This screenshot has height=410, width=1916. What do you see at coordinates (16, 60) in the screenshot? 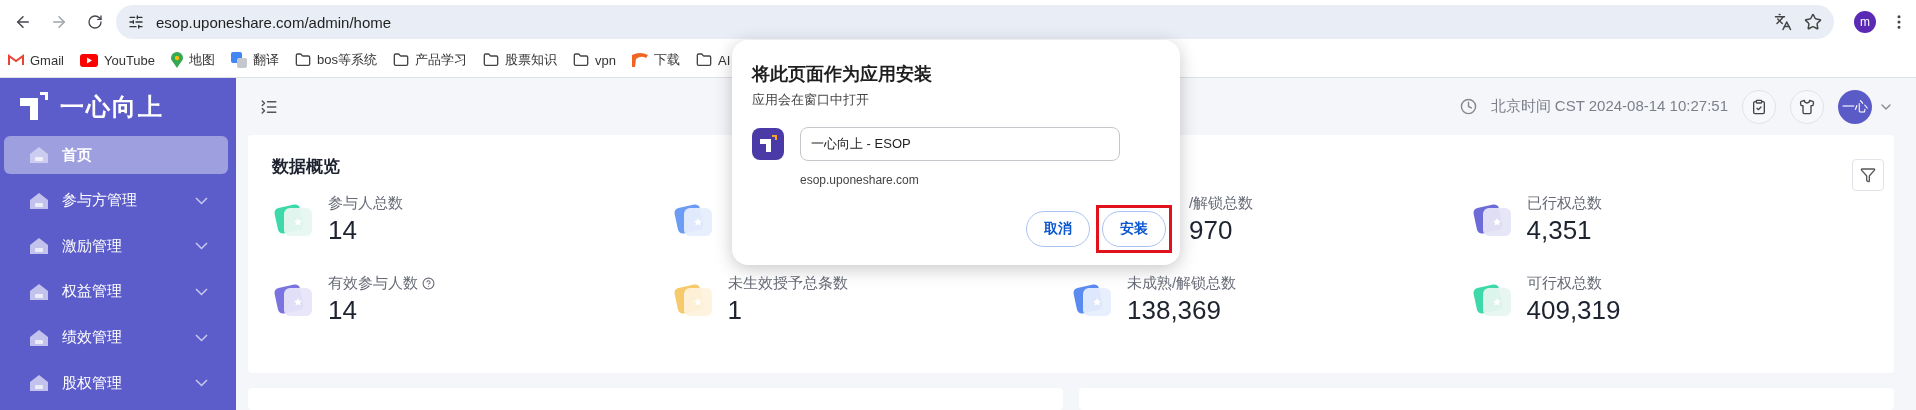
I see `mail-icon` at bounding box center [16, 60].